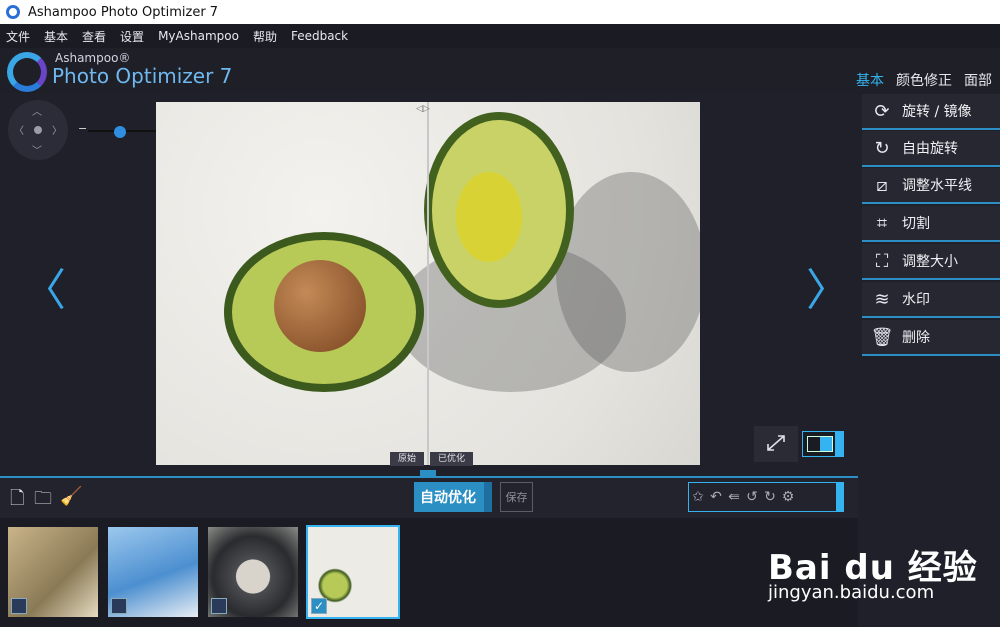  I want to click on label-optimized: 已优化, so click(452, 459).